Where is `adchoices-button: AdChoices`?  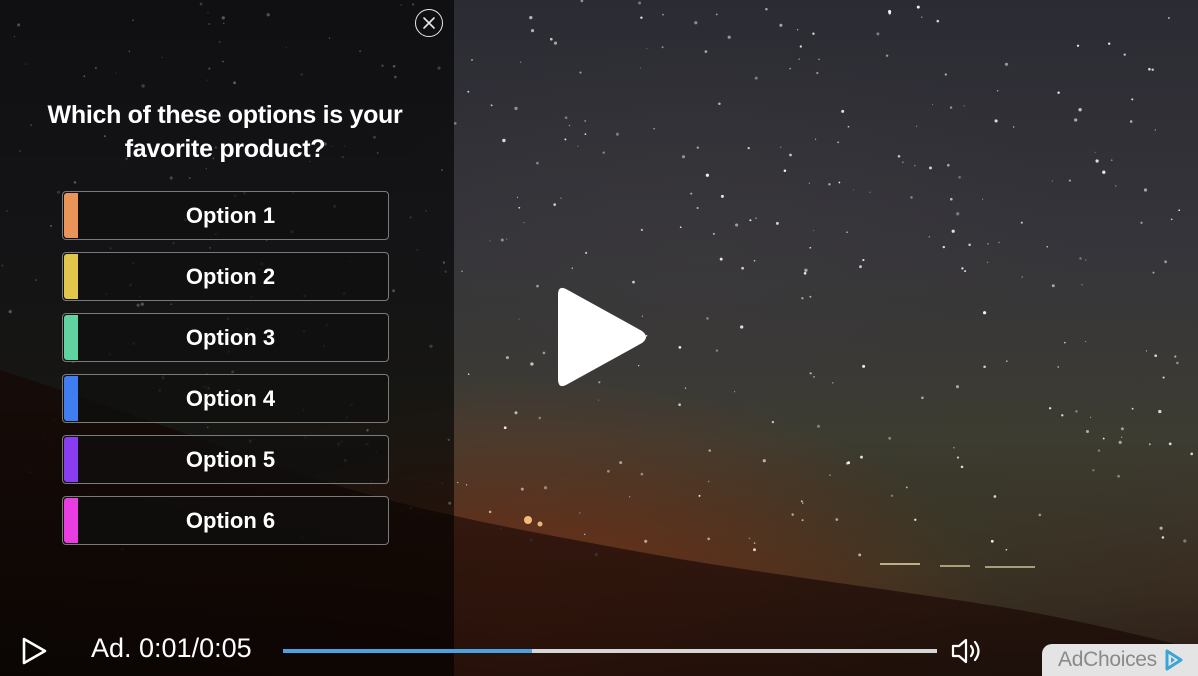 adchoices-button: AdChoices is located at coordinates (1120, 660).